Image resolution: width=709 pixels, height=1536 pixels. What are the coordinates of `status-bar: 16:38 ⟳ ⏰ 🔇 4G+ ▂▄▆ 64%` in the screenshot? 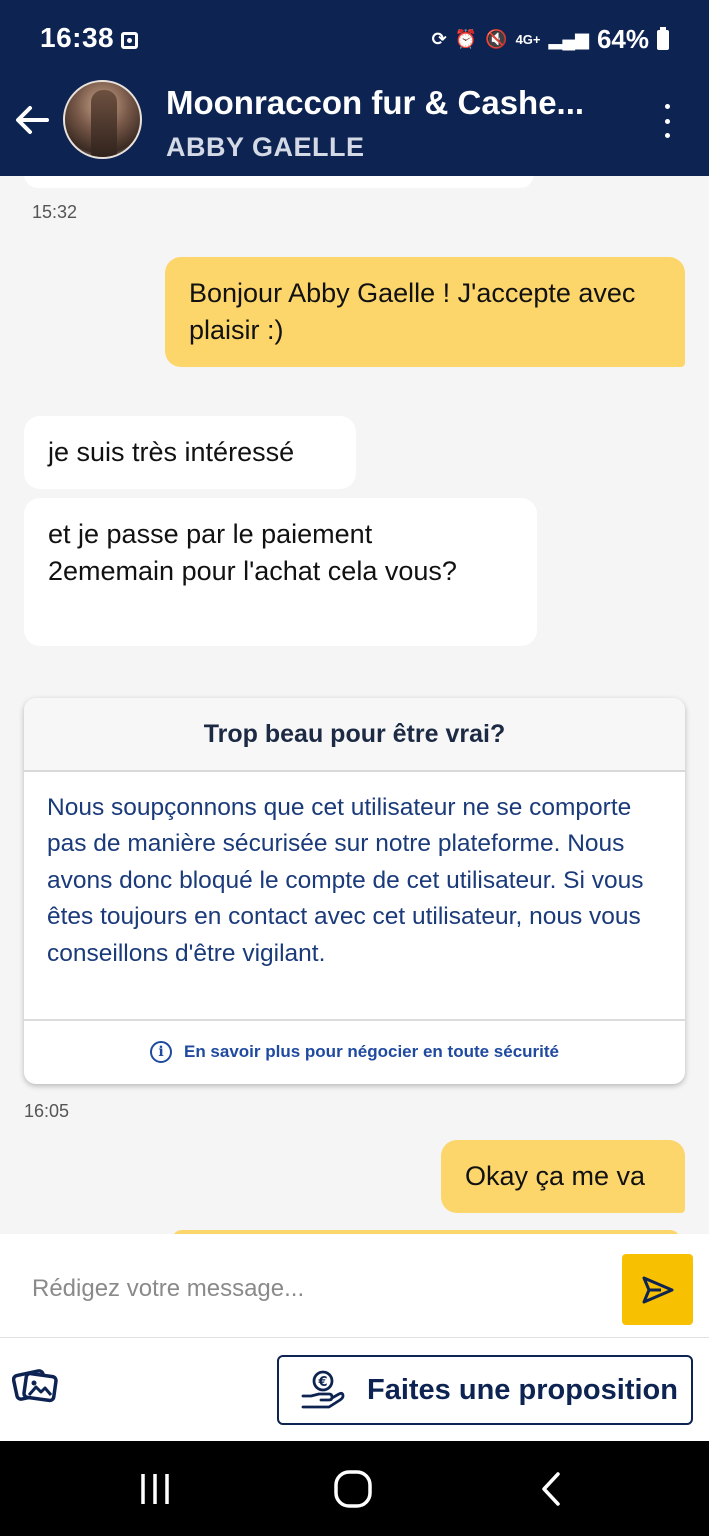 It's located at (354, 33).